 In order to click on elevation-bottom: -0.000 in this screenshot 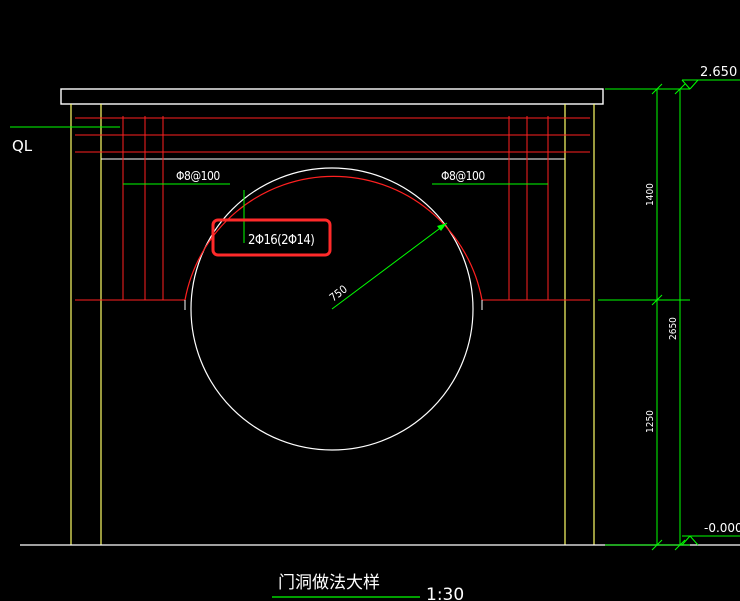, I will do `click(722, 528)`.